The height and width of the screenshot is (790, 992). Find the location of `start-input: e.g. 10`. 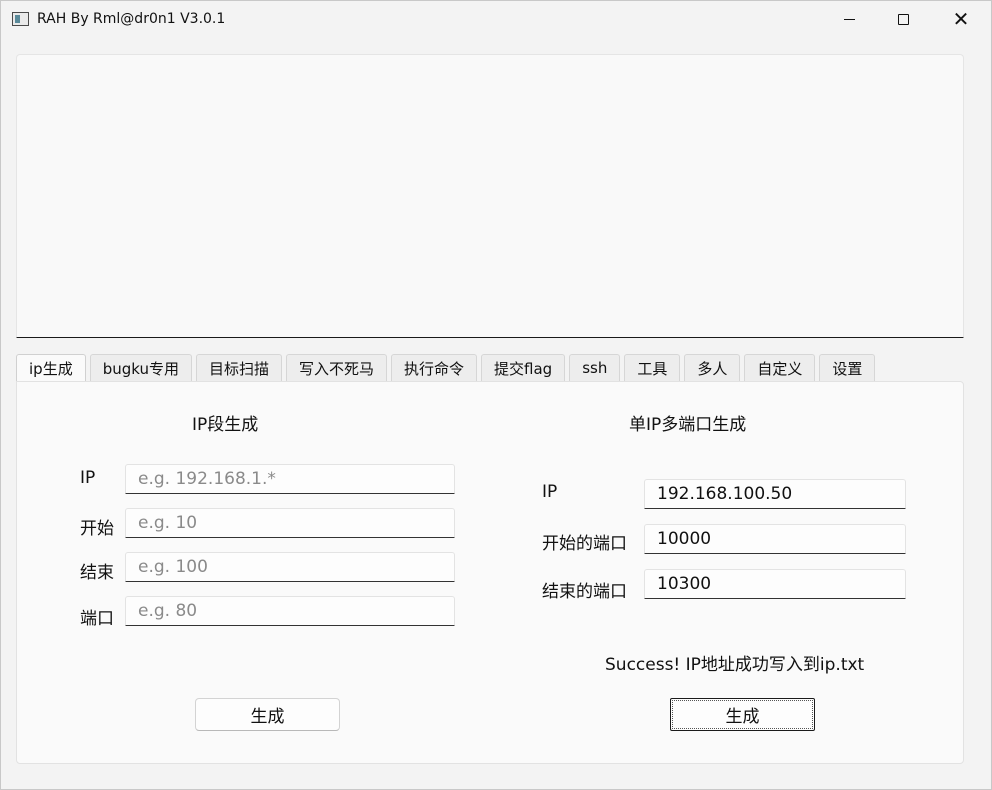

start-input: e.g. 10 is located at coordinates (290, 523).